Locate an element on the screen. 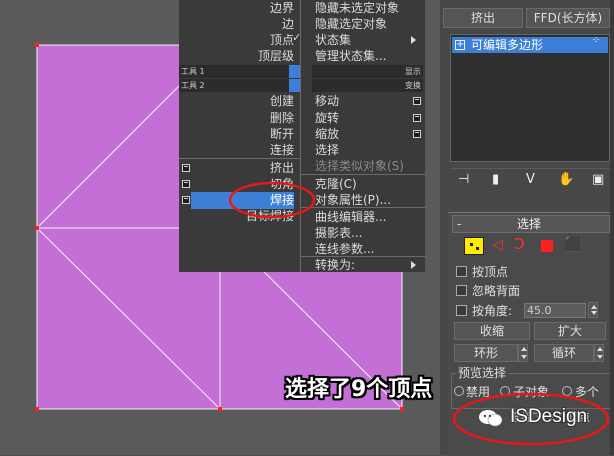  by-vertex-label: 按顶点 is located at coordinates (490, 272).